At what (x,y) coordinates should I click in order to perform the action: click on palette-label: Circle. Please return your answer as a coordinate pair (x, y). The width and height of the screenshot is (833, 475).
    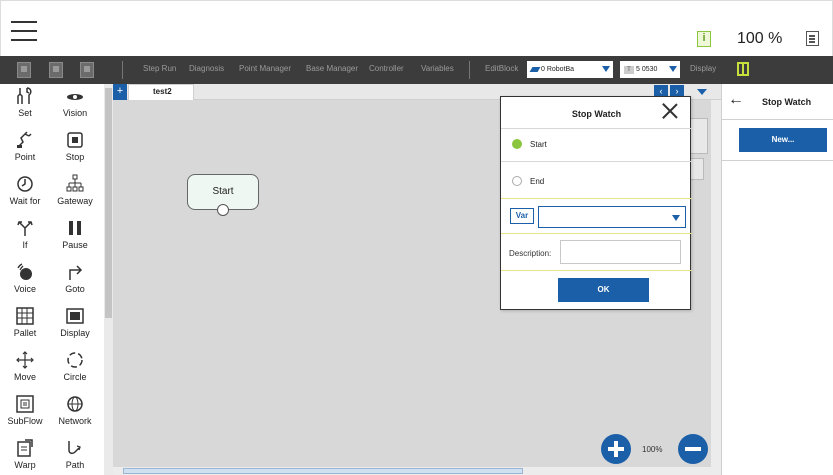
    Looking at the image, I should click on (75, 377).